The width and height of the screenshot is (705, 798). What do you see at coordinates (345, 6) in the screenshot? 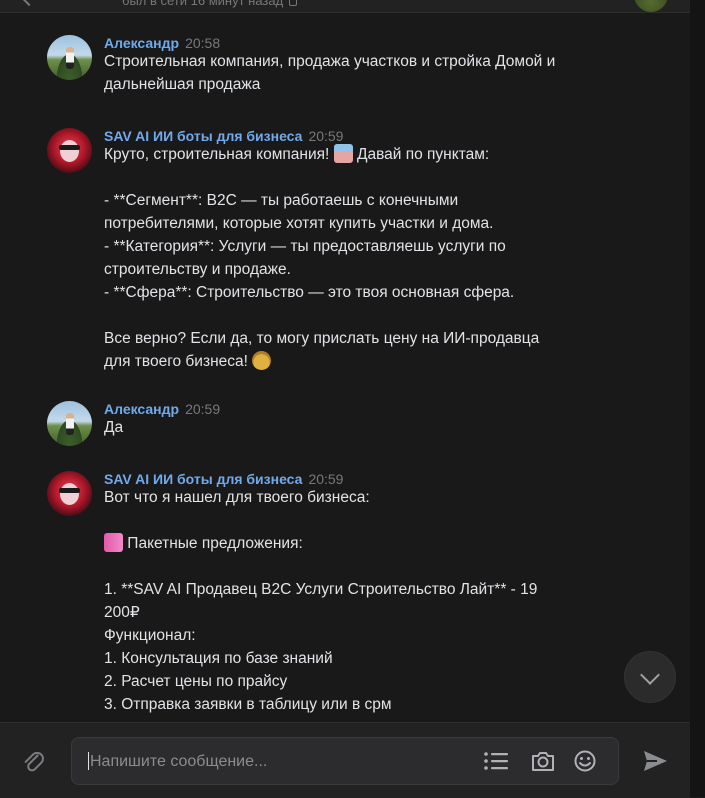
I see `chat-header: был в сети 16 минут назад` at bounding box center [345, 6].